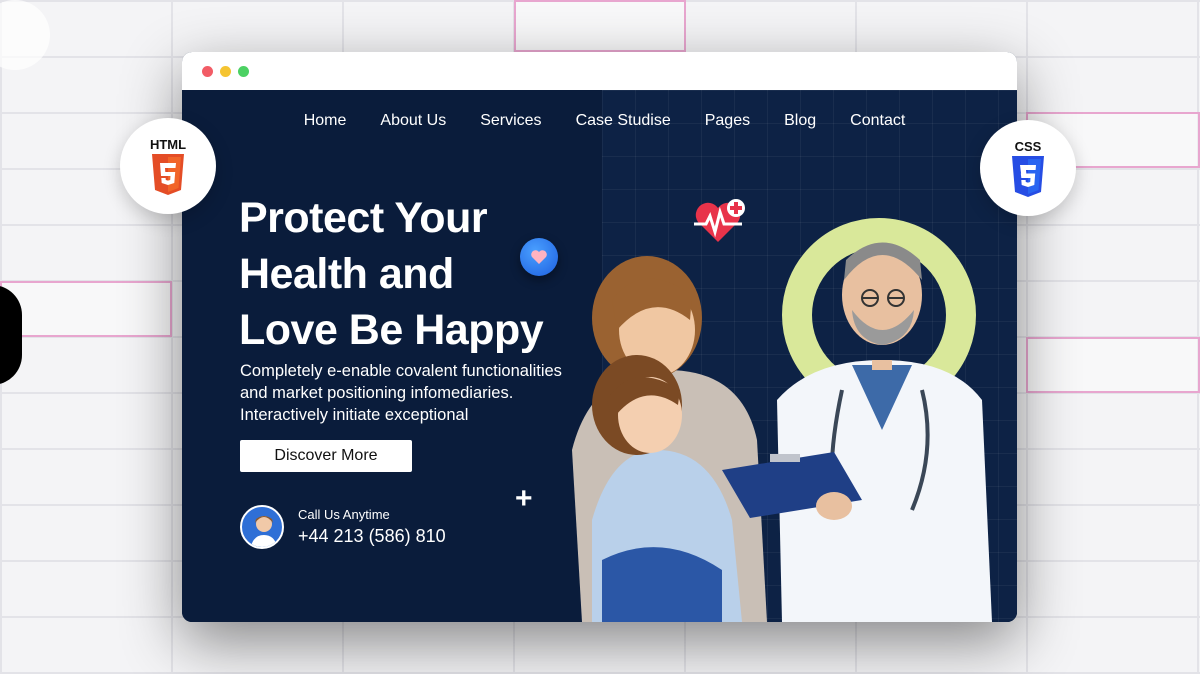  Describe the element at coordinates (243, 71) in the screenshot. I see `maximize-window-dot` at that location.